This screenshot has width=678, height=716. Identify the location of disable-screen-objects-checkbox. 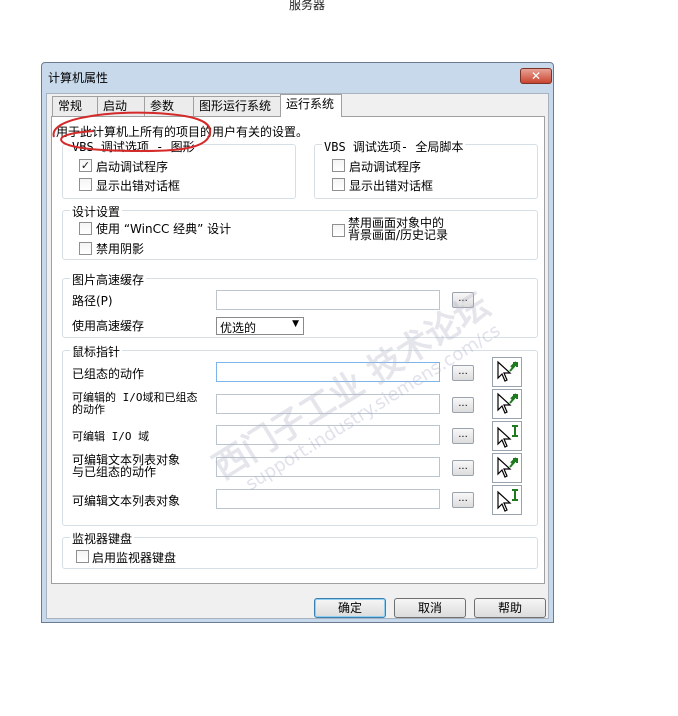
(338, 230).